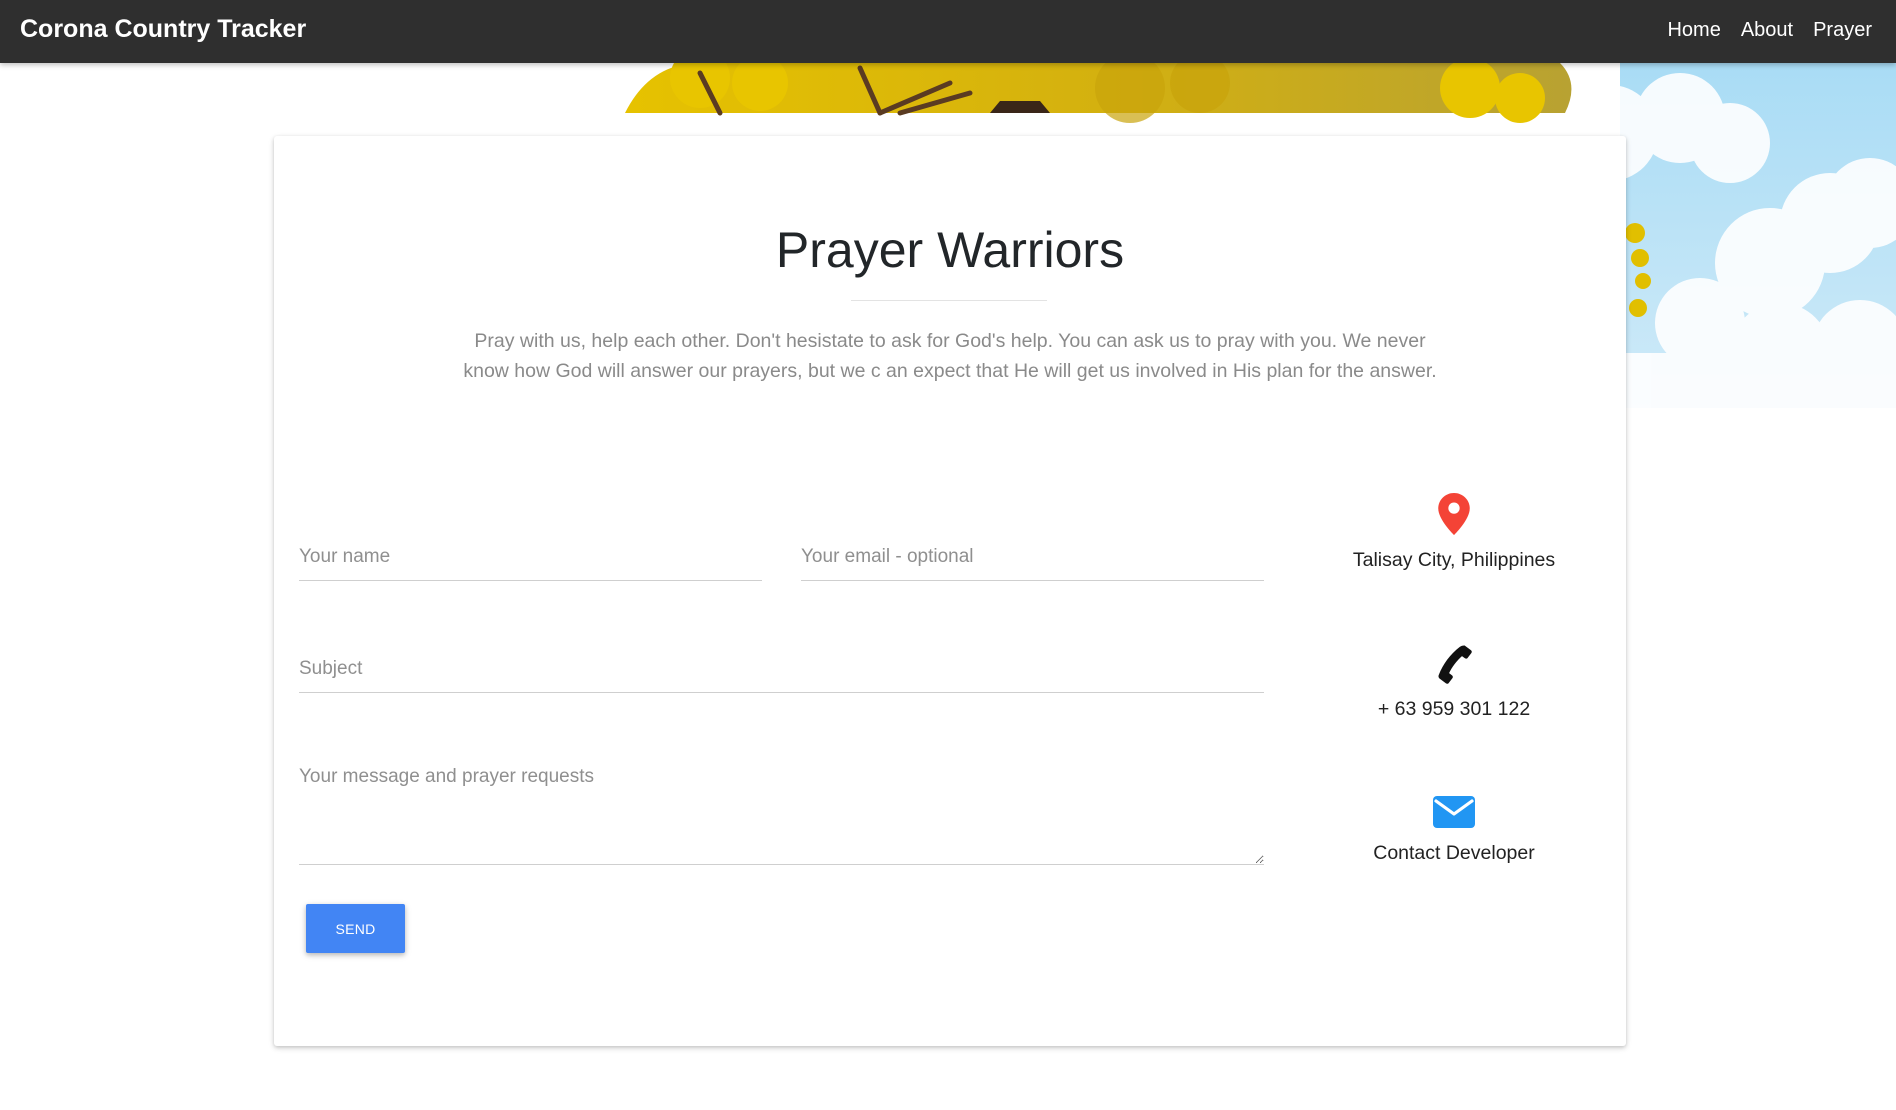 This screenshot has width=1896, height=1110. I want to click on contact-phone: + 63 959 301 122, so click(1454, 682).